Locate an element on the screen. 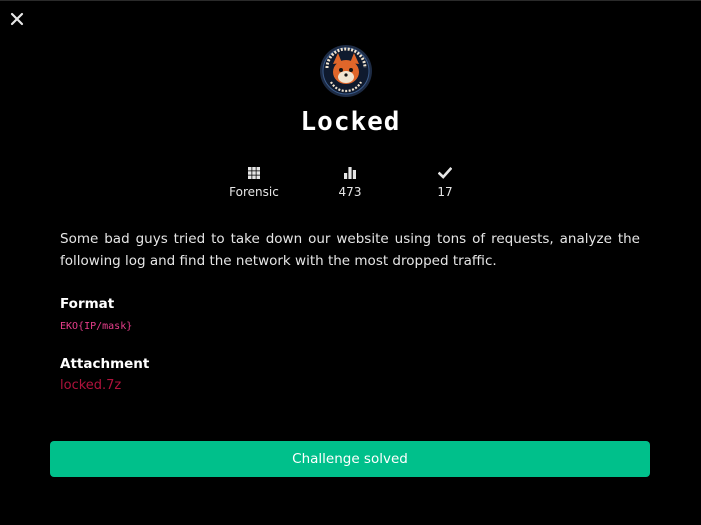 Image resolution: width=701 pixels, height=525 pixels. stat-solves-value: 17 is located at coordinates (445, 192).